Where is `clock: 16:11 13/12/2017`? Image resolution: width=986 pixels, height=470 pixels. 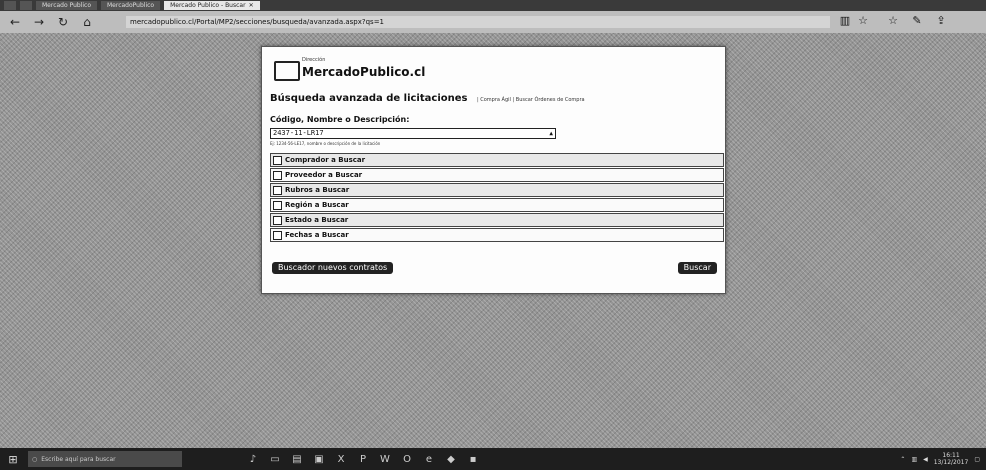 clock: 16:11 13/12/2017 is located at coordinates (951, 459).